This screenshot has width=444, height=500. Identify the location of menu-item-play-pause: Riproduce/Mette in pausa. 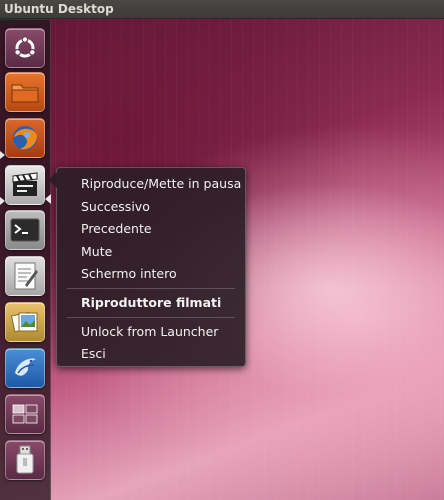
(161, 184).